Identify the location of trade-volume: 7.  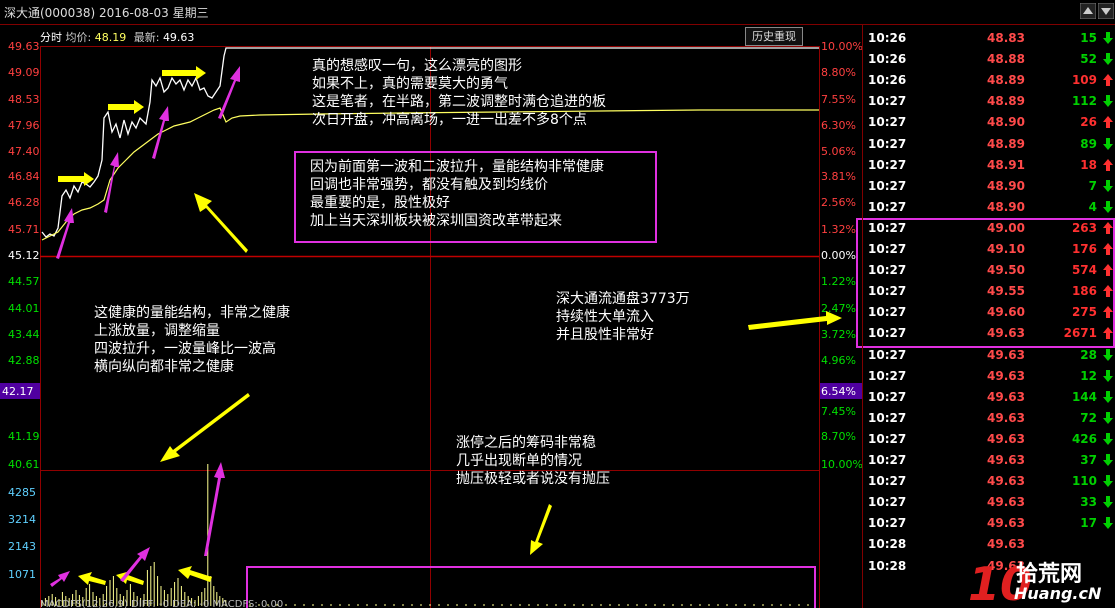
(1092, 185).